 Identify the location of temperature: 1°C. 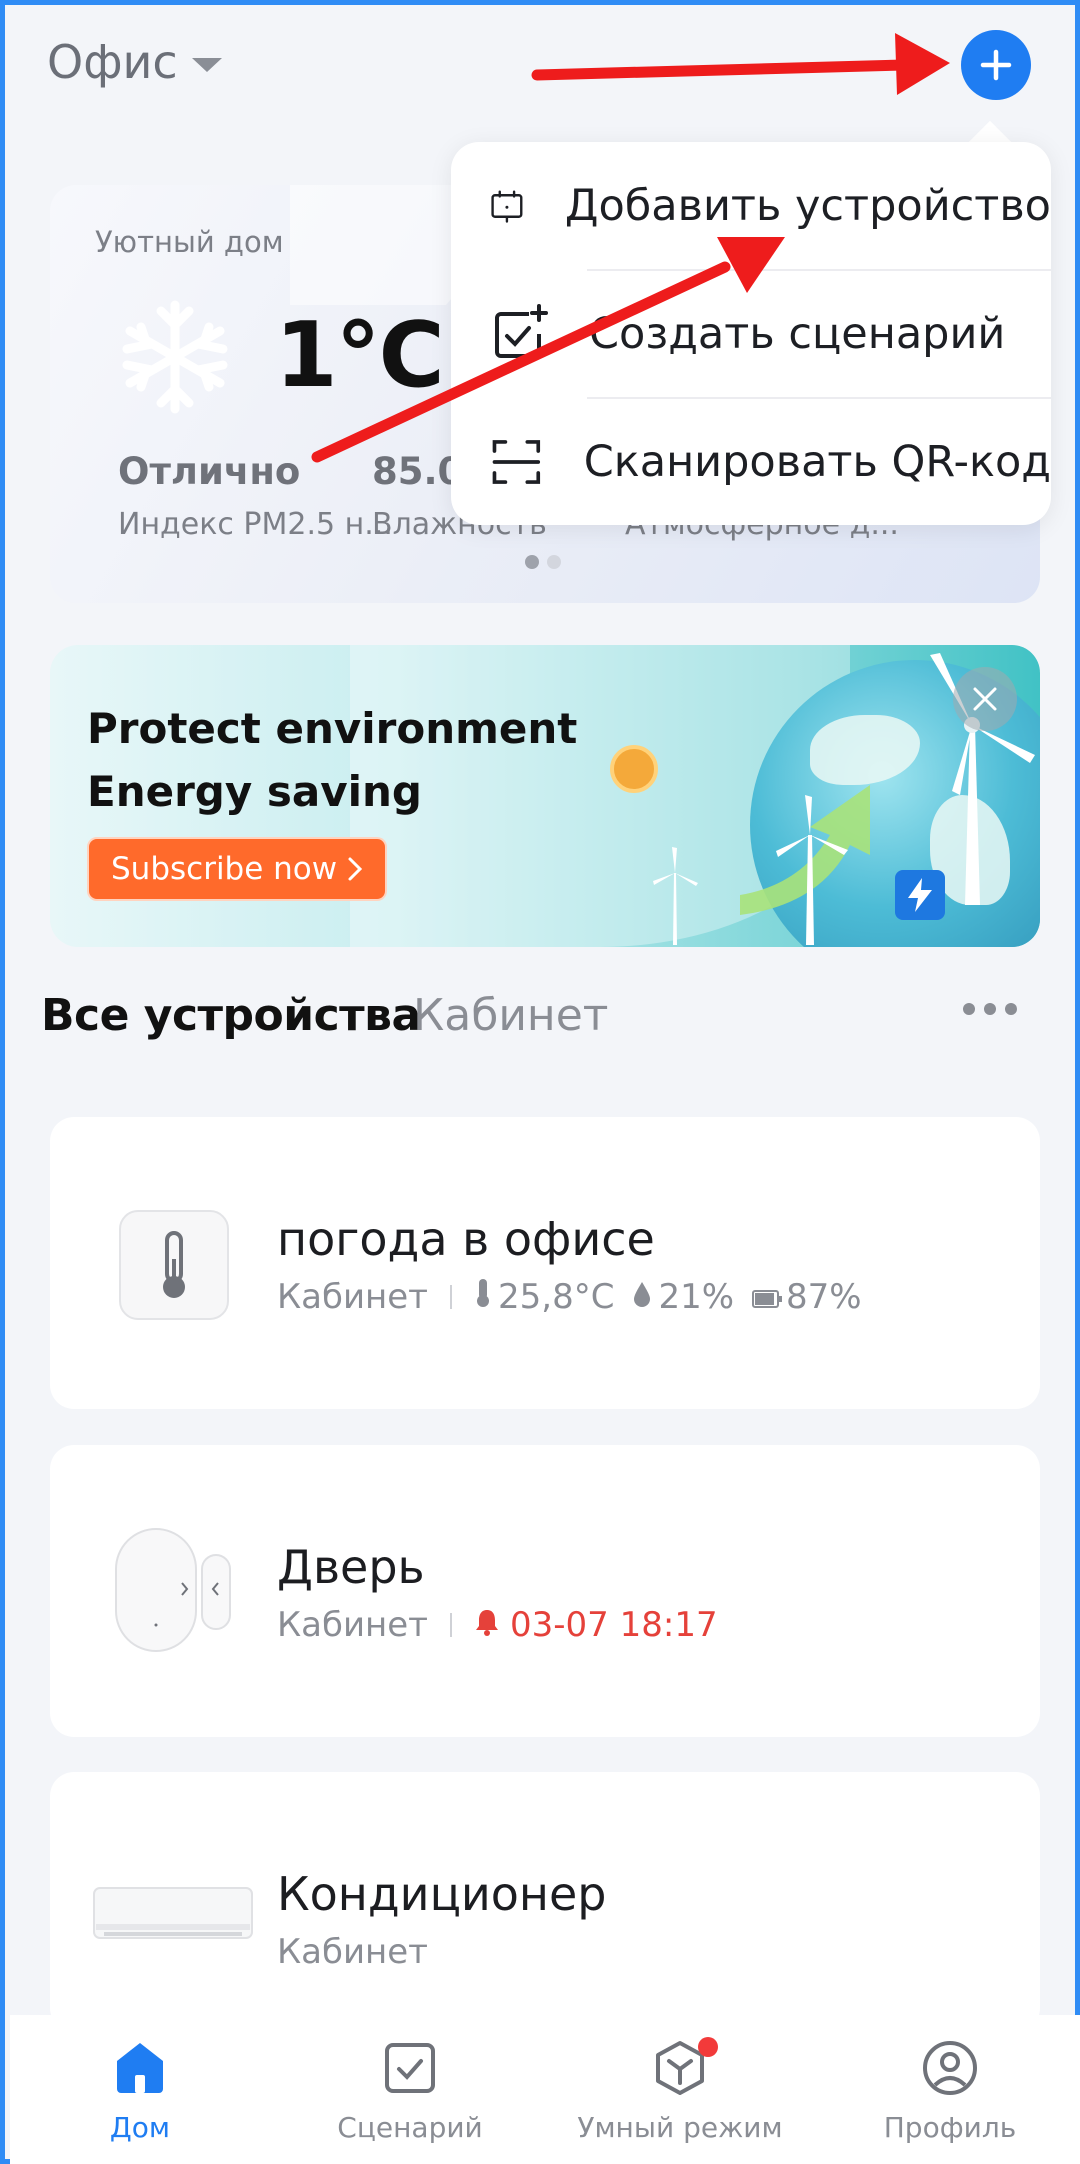
(360, 355).